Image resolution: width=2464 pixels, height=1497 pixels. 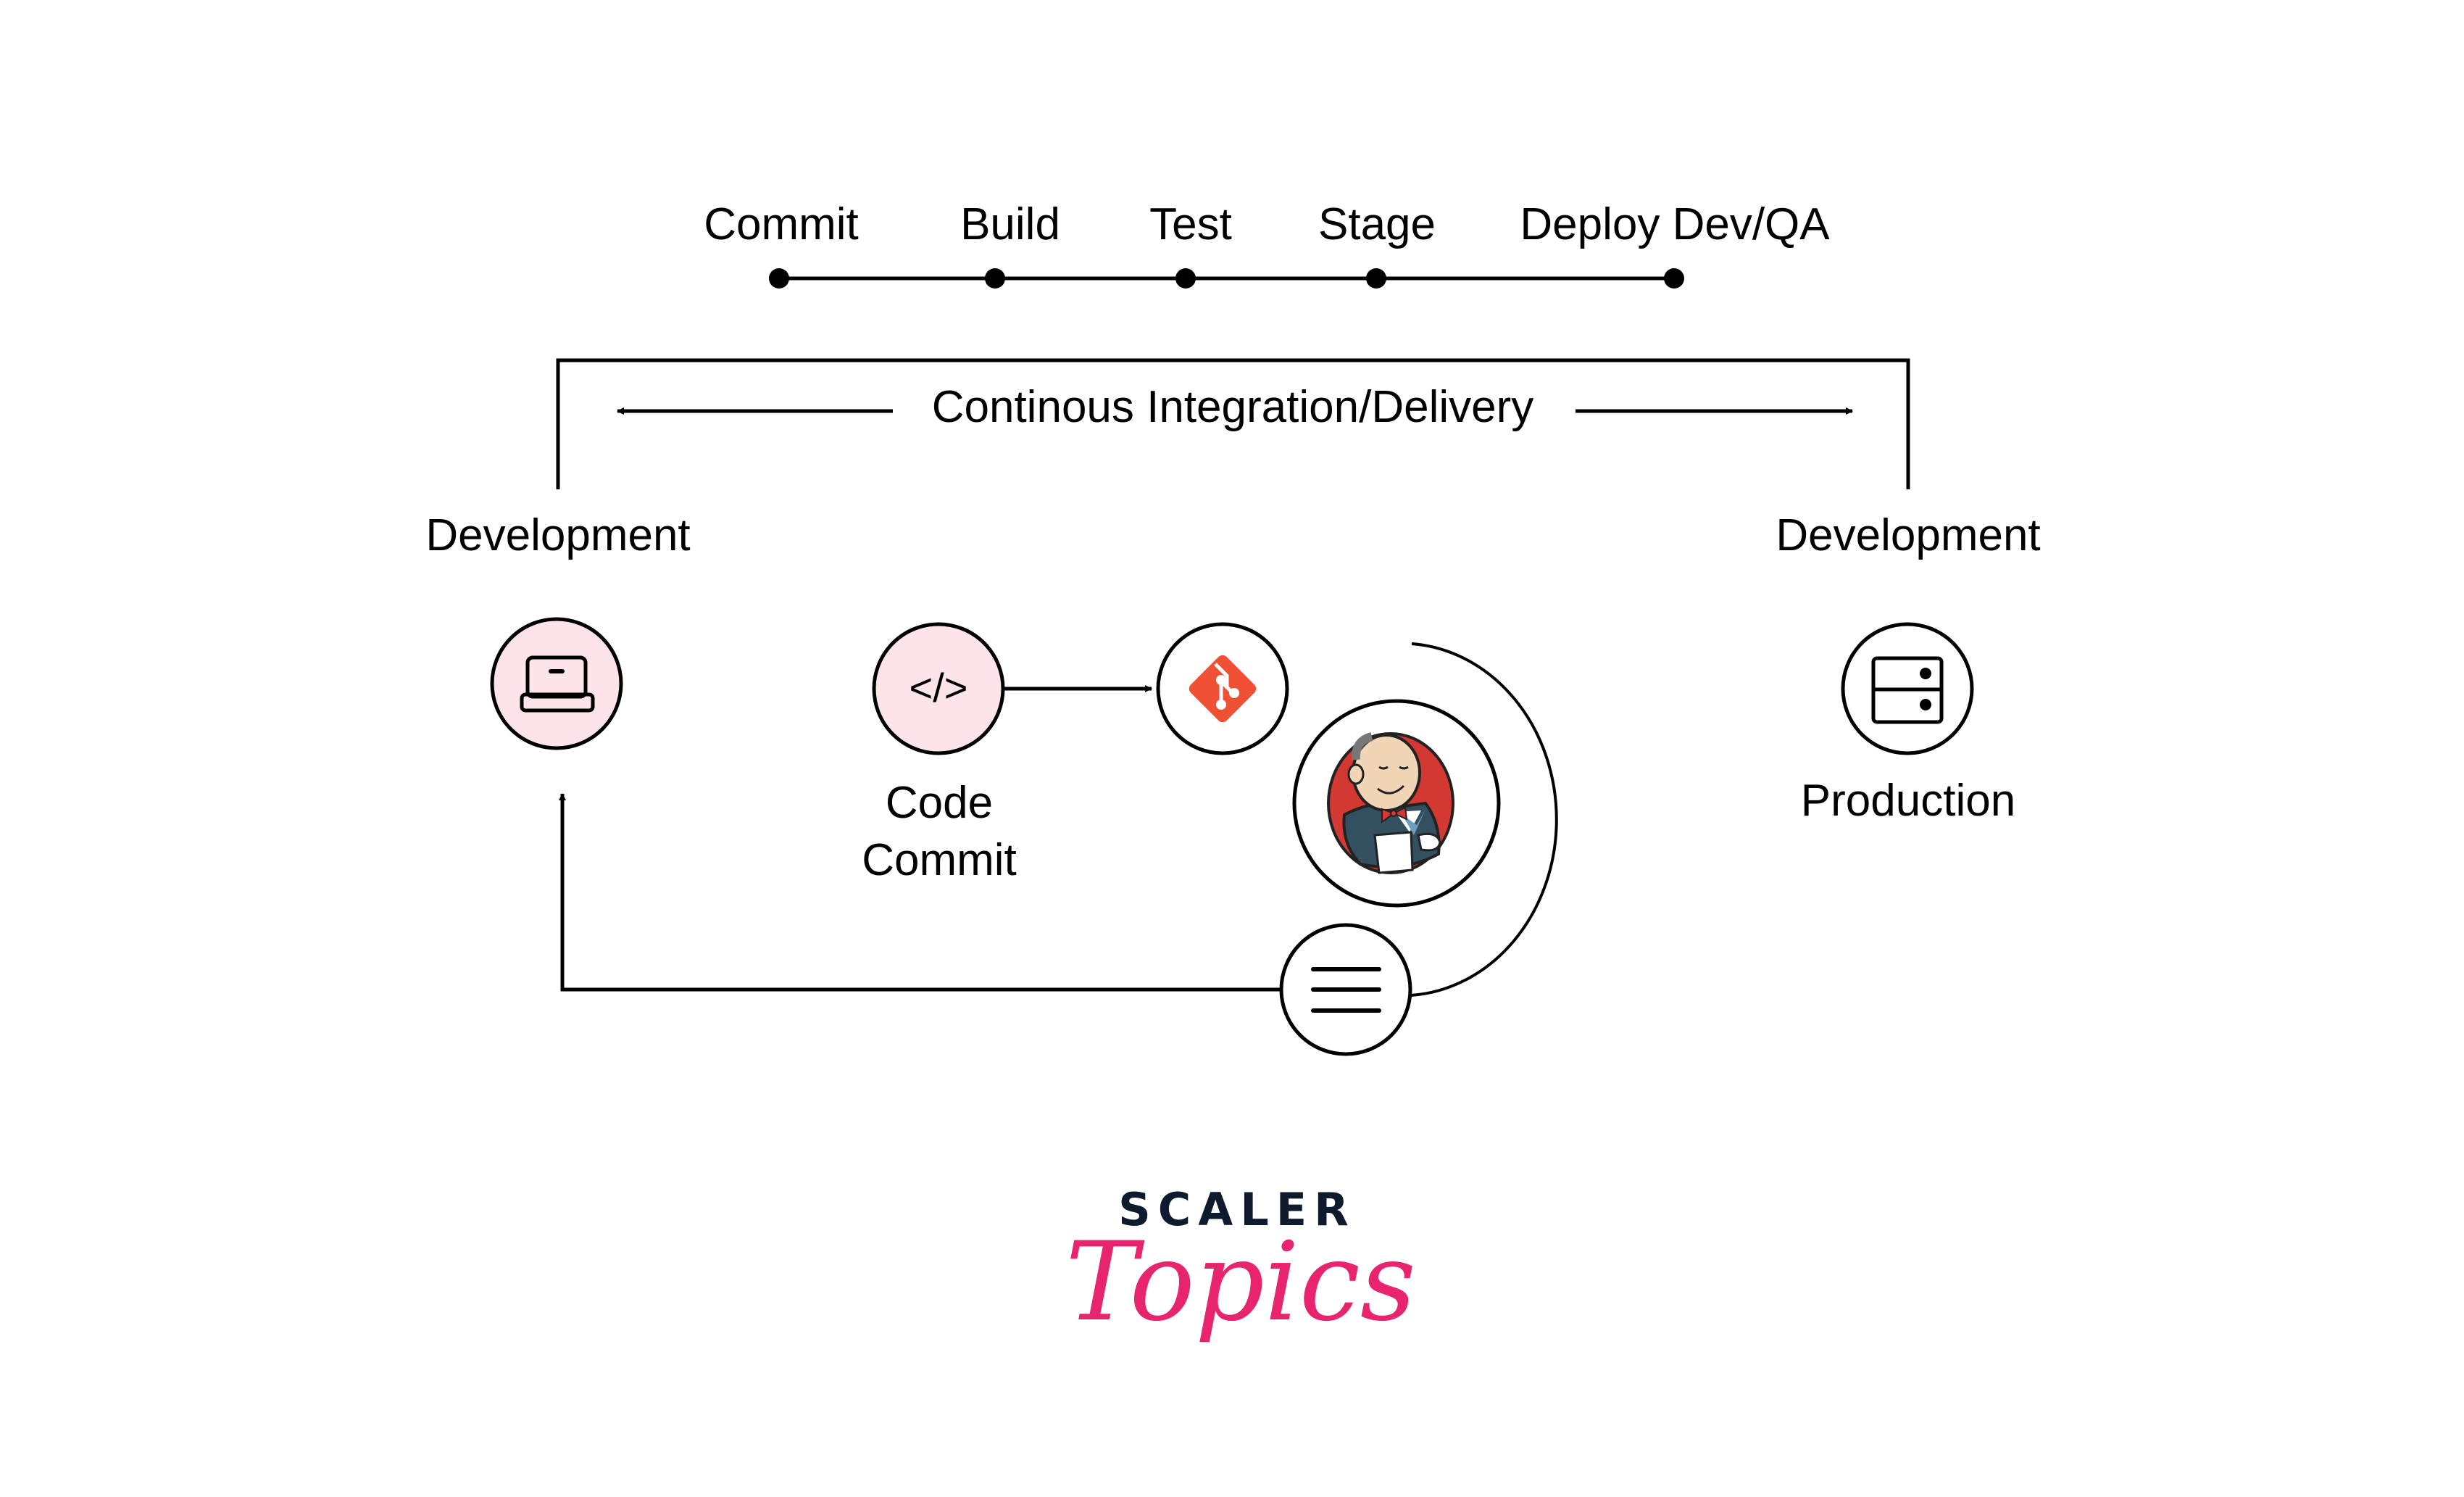 I want to click on code-commit-label-line2: Commit, so click(x=939, y=860).